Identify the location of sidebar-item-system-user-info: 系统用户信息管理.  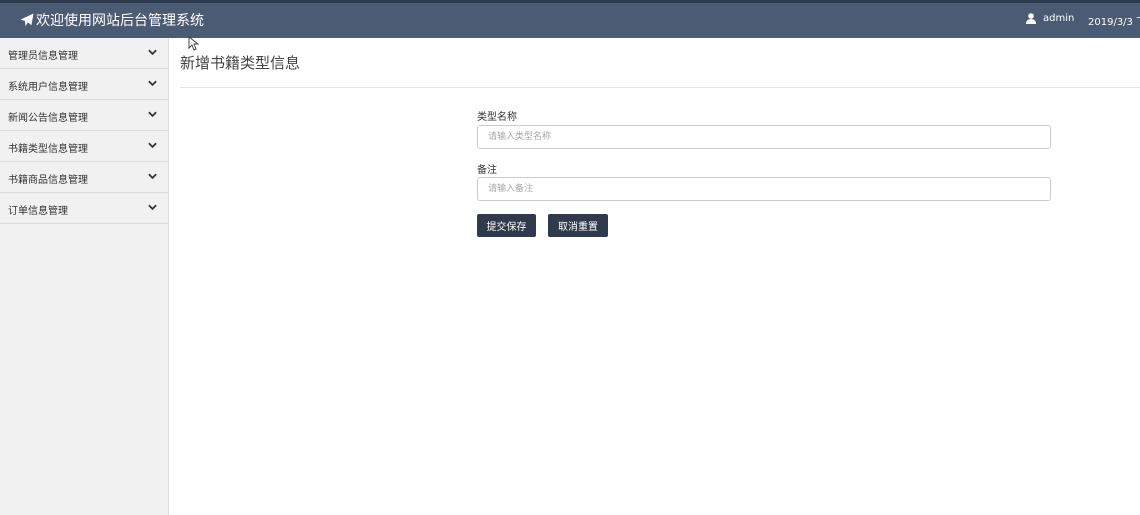
(84, 84).